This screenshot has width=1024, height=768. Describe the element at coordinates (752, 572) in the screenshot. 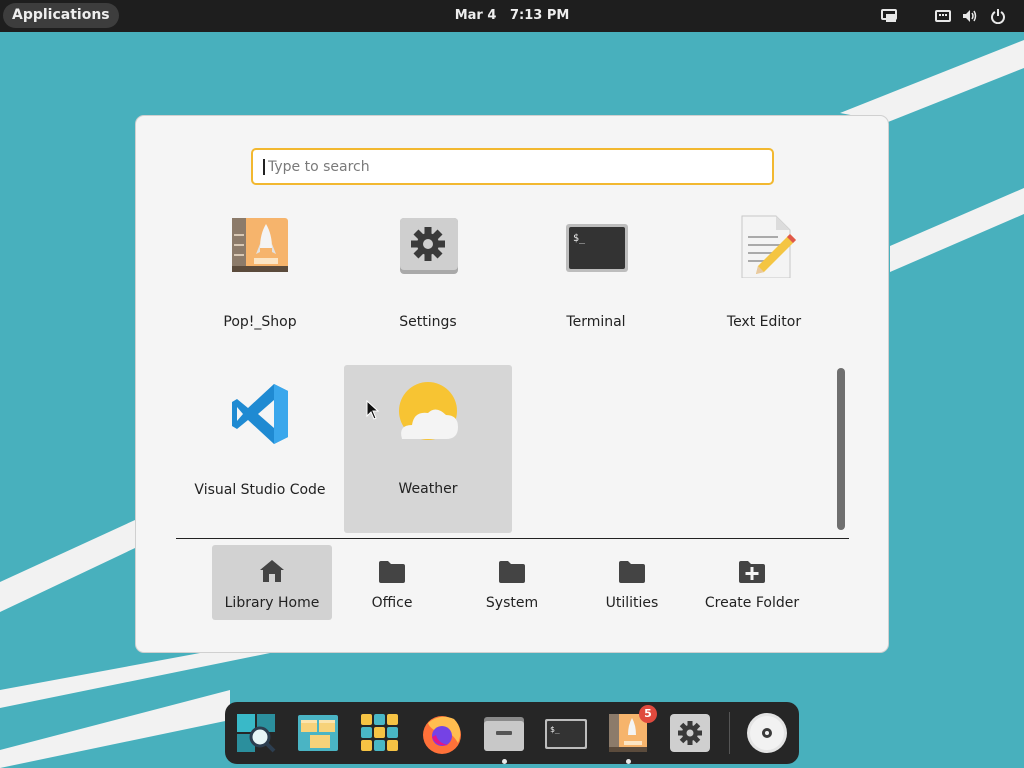

I see `folder-add-icon` at that location.